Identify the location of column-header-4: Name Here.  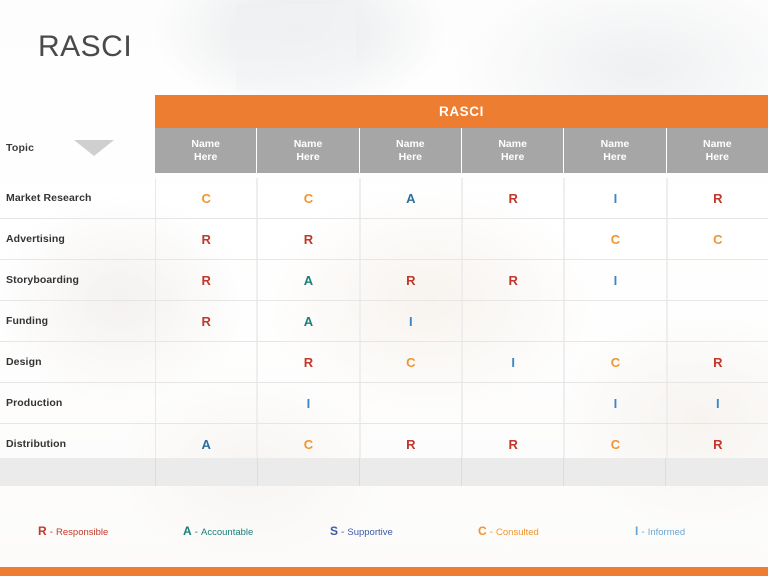
(513, 150).